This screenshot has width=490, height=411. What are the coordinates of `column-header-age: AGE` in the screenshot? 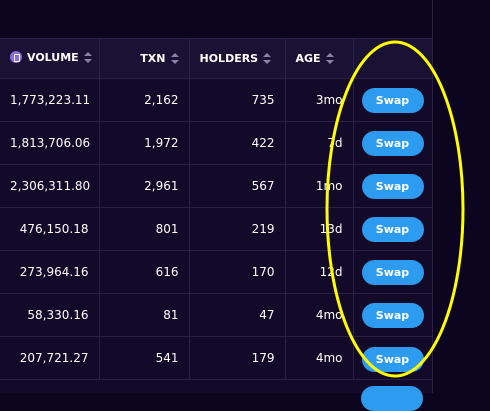 It's located at (319, 59).